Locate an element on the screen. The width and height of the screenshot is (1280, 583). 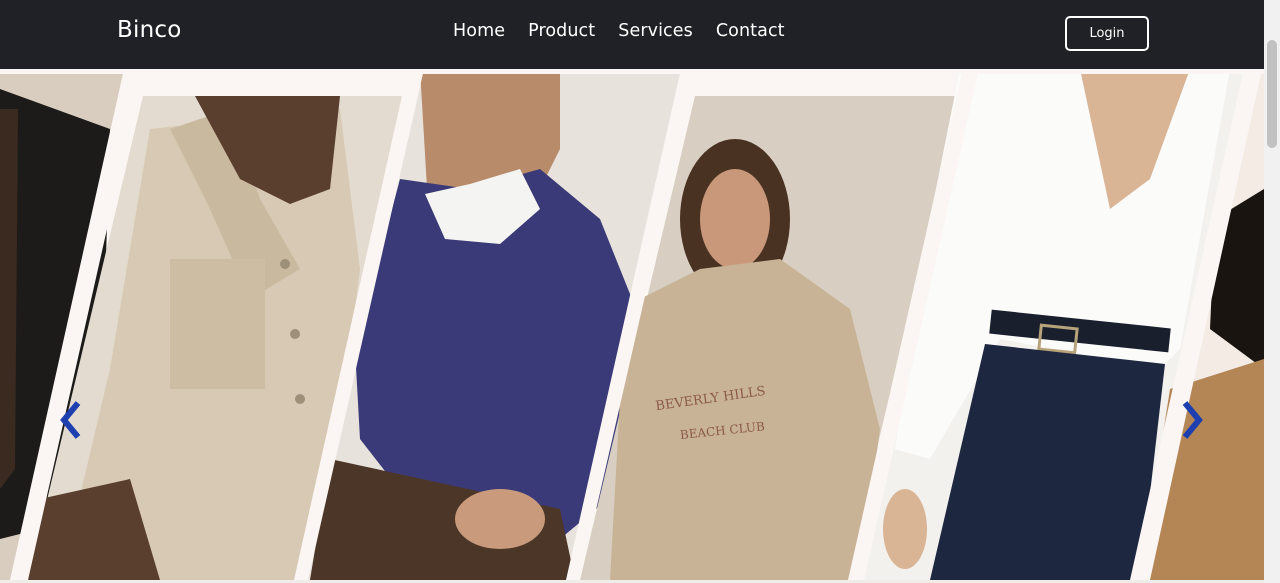
nav-services: Services is located at coordinates (655, 31).